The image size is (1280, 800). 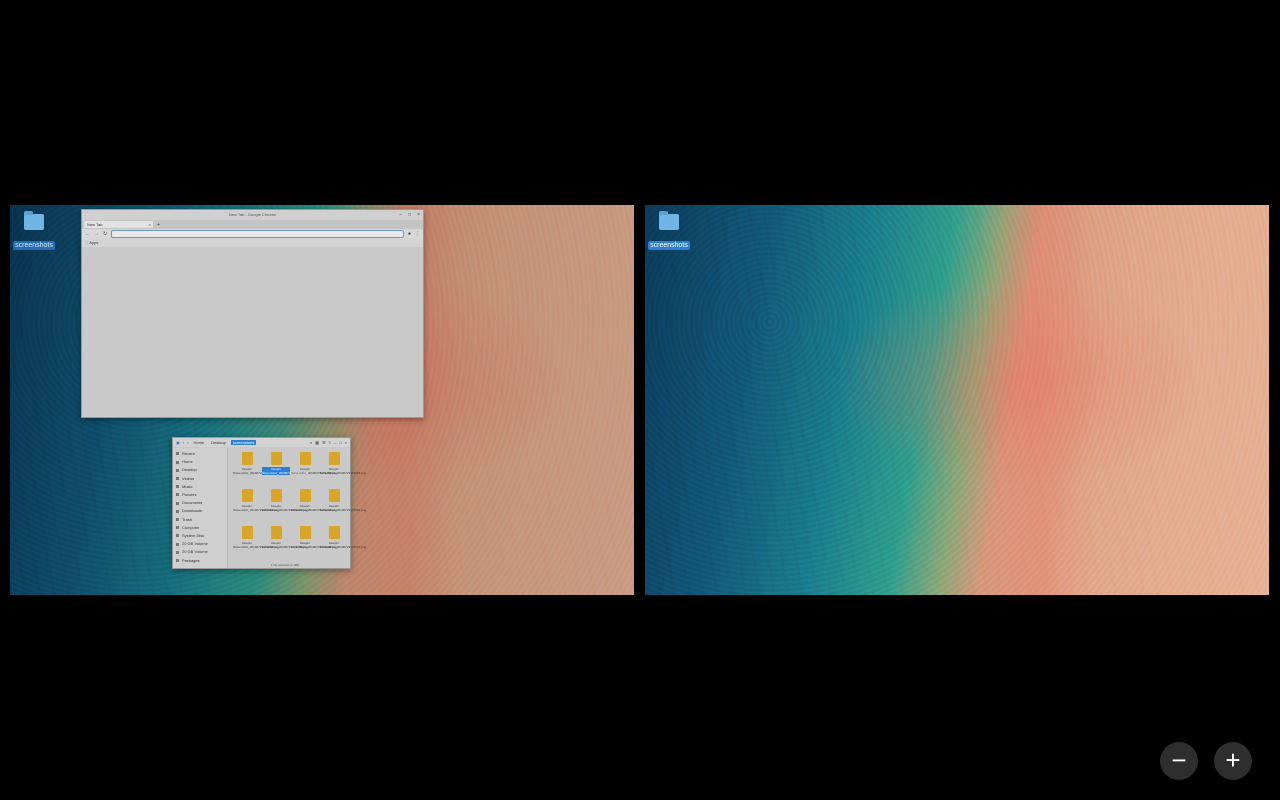 I want to click on file-name: Deepin Screenshot_20190723171456.png, so click(x=314, y=471).